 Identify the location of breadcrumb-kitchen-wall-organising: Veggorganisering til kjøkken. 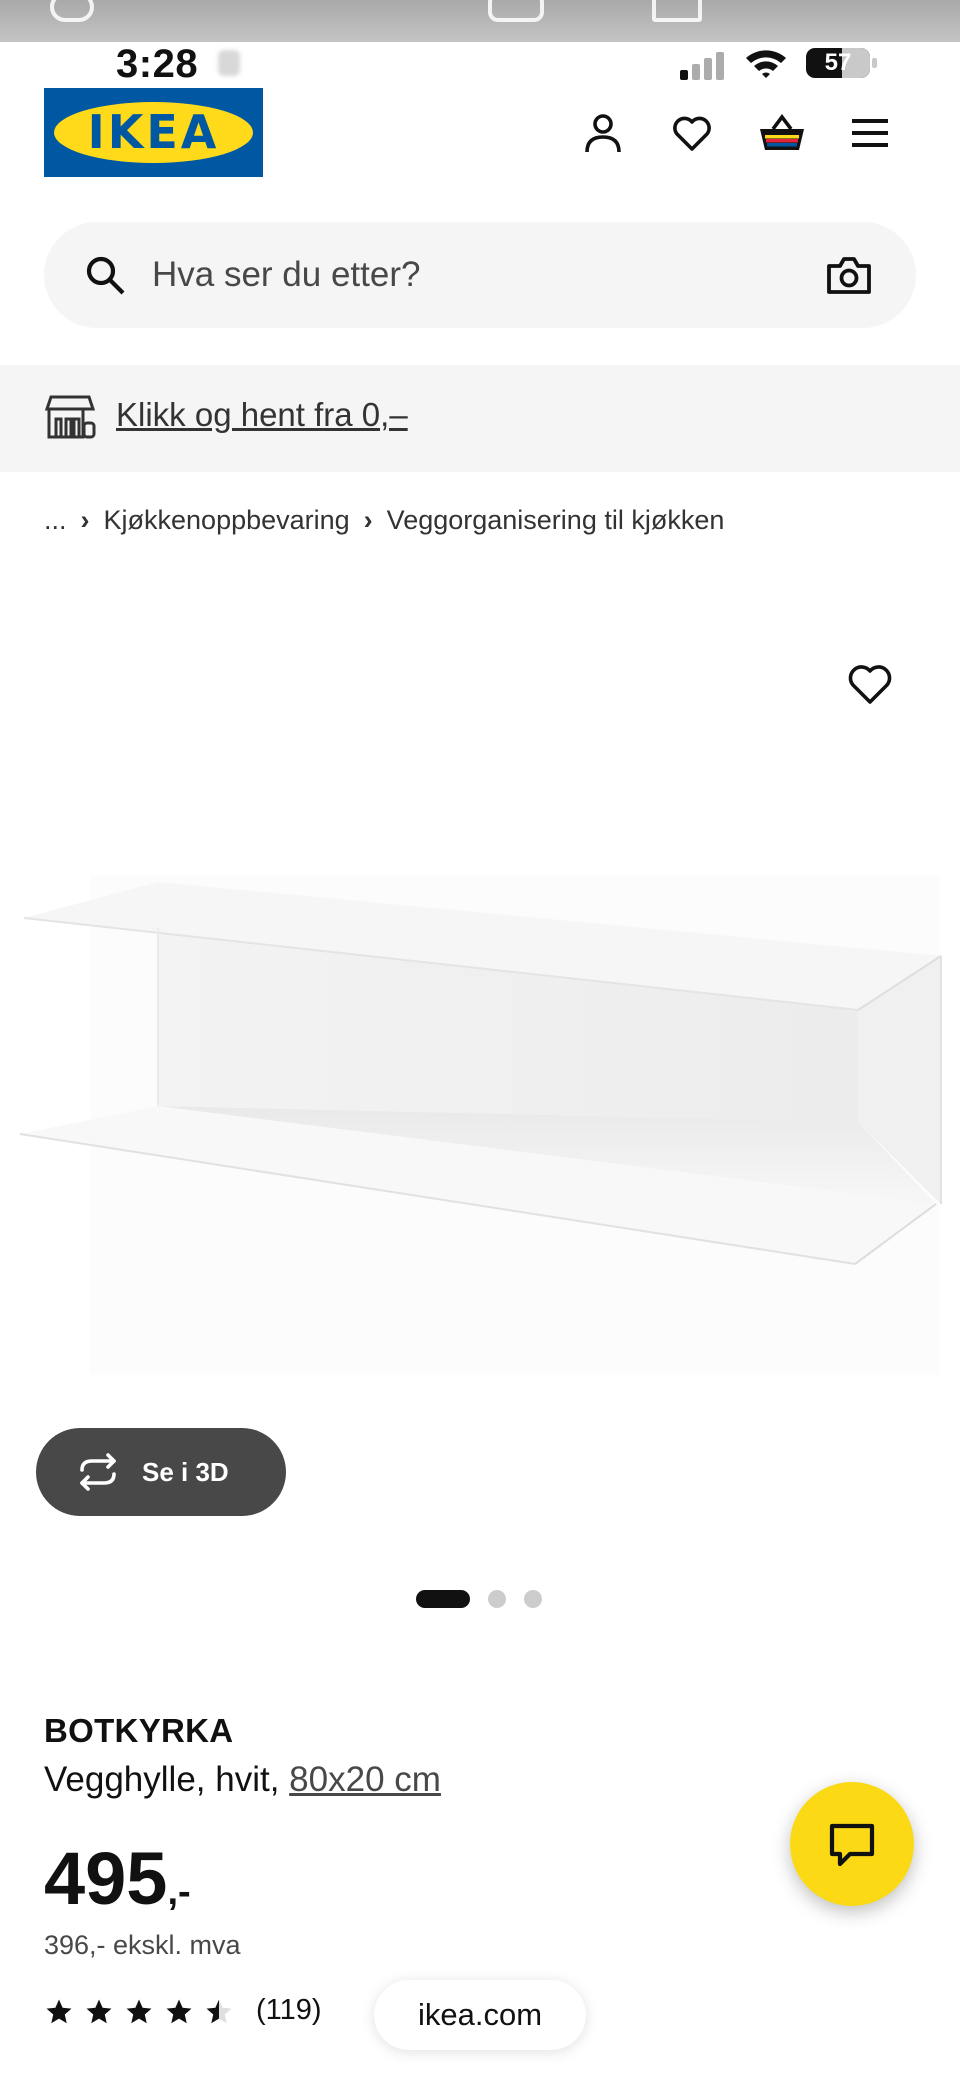
(556, 520).